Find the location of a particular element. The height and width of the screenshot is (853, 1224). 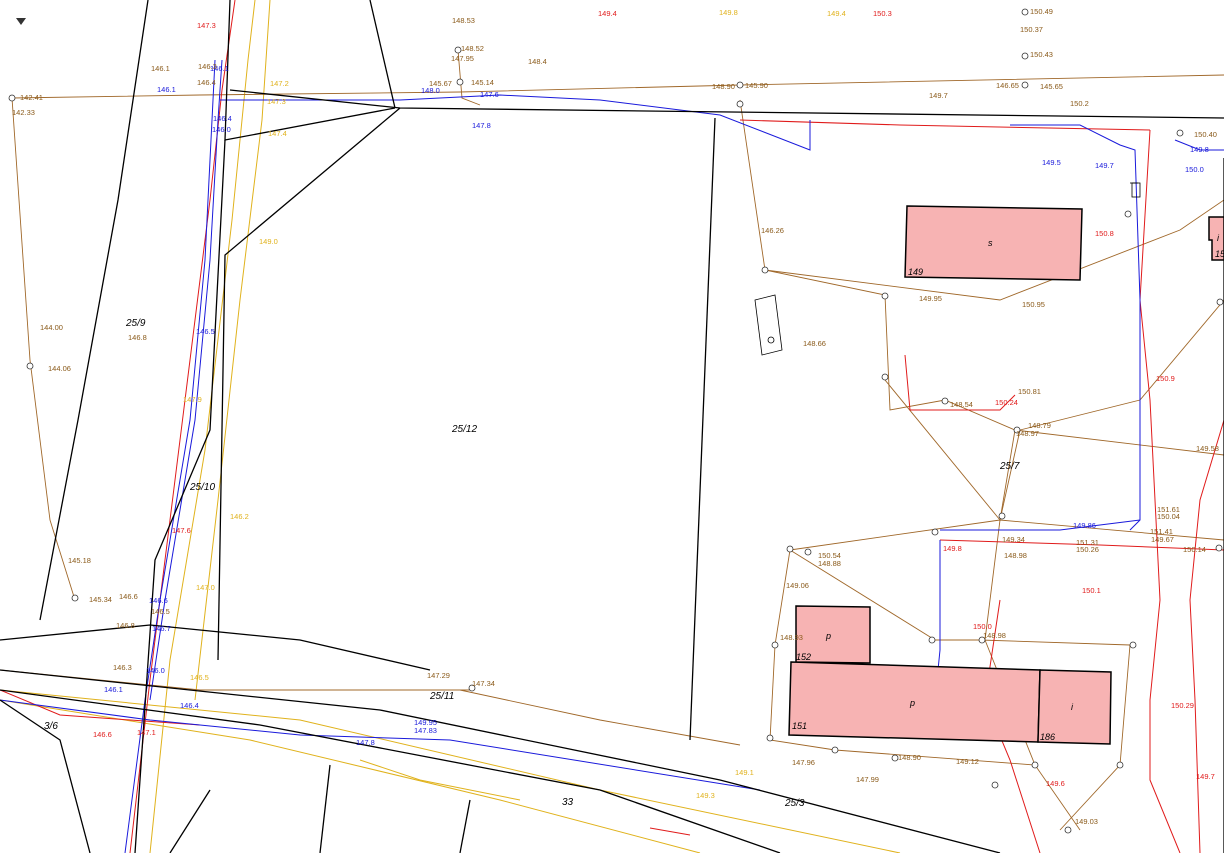

height-label: 147.34 is located at coordinates (483, 683).